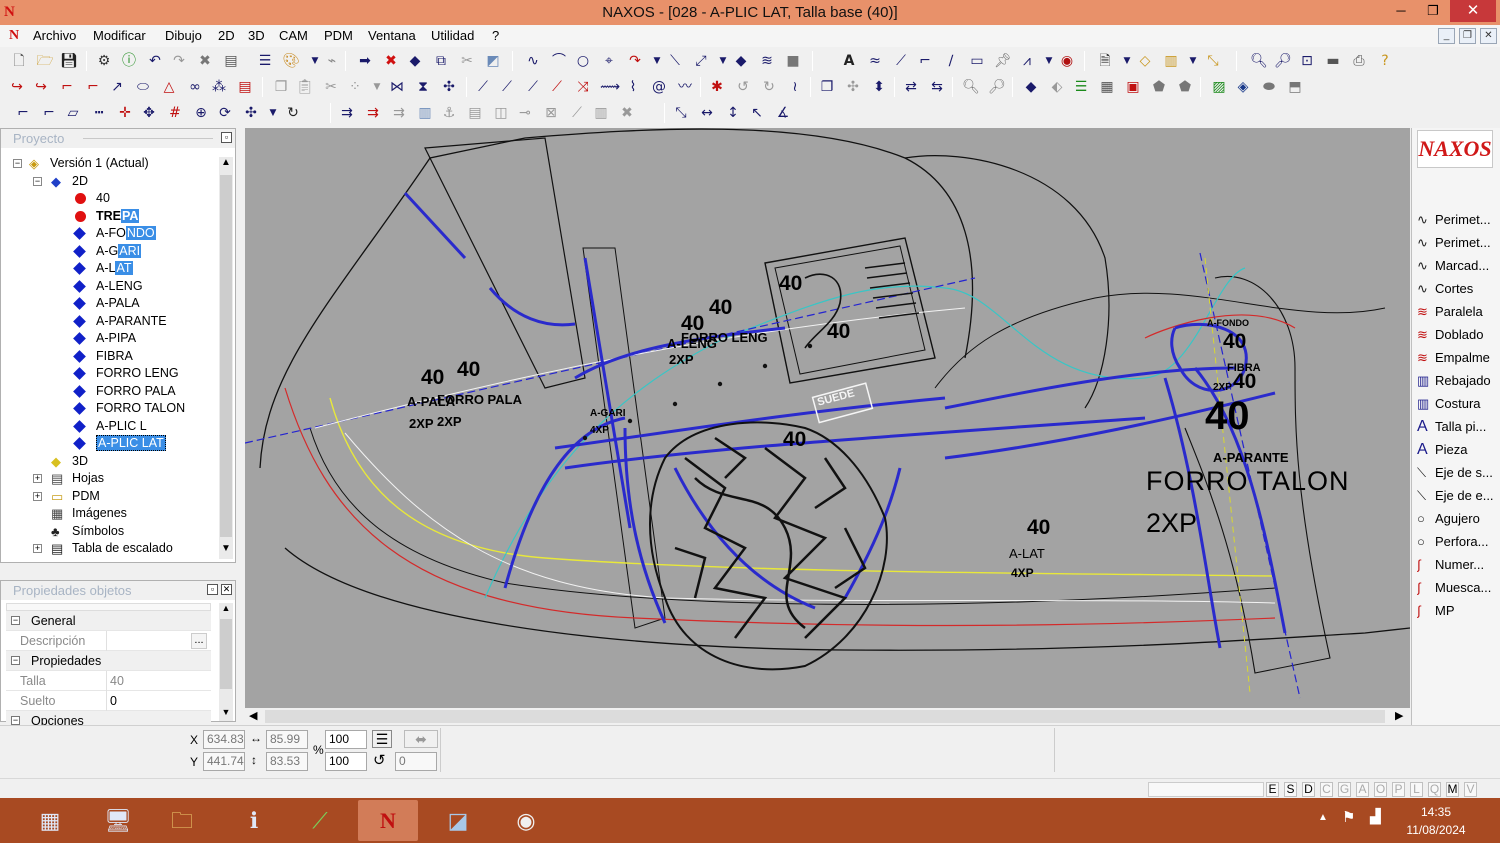 Image resolution: width=1500 pixels, height=843 pixels. I want to click on undo-icon: ↶, so click(155, 61).